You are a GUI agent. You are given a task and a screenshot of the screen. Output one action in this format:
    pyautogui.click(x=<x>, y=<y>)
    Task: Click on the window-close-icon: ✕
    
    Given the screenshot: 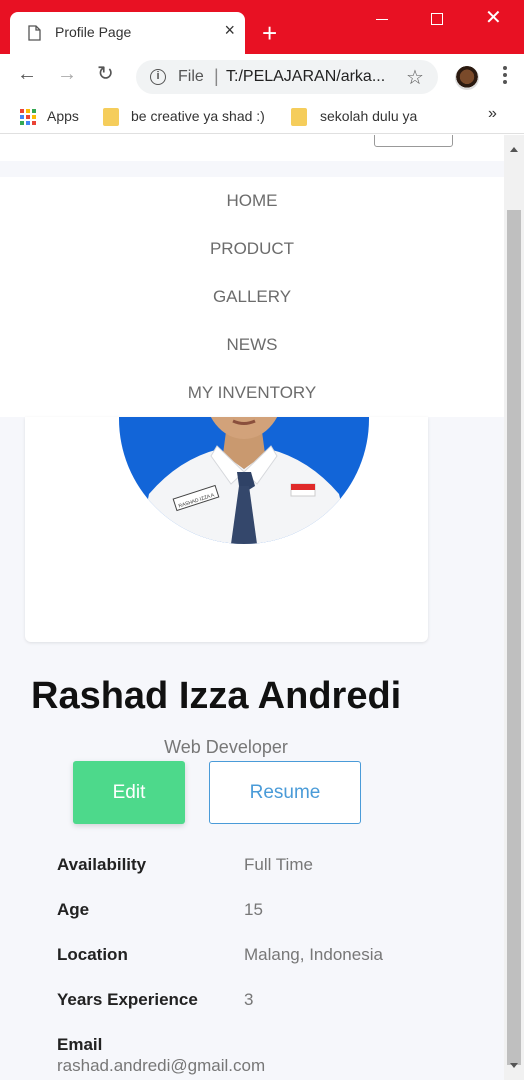 What is the action you would take?
    pyautogui.click(x=493, y=18)
    